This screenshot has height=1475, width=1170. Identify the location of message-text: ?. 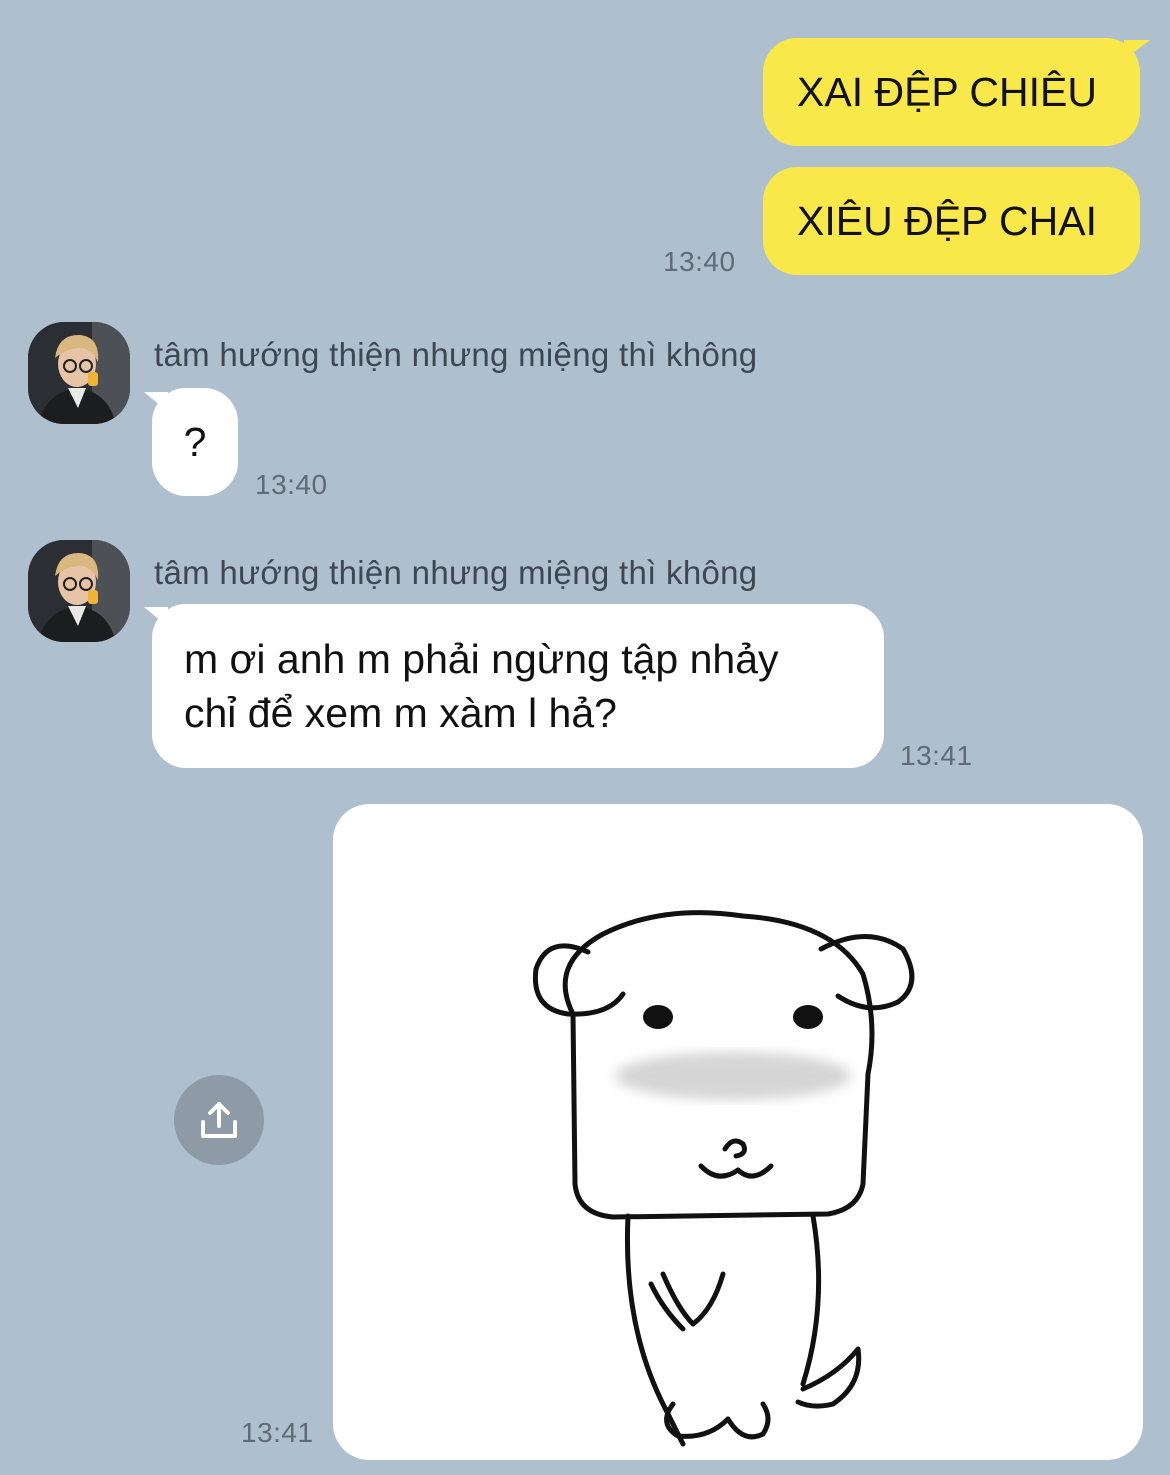
(195, 442).